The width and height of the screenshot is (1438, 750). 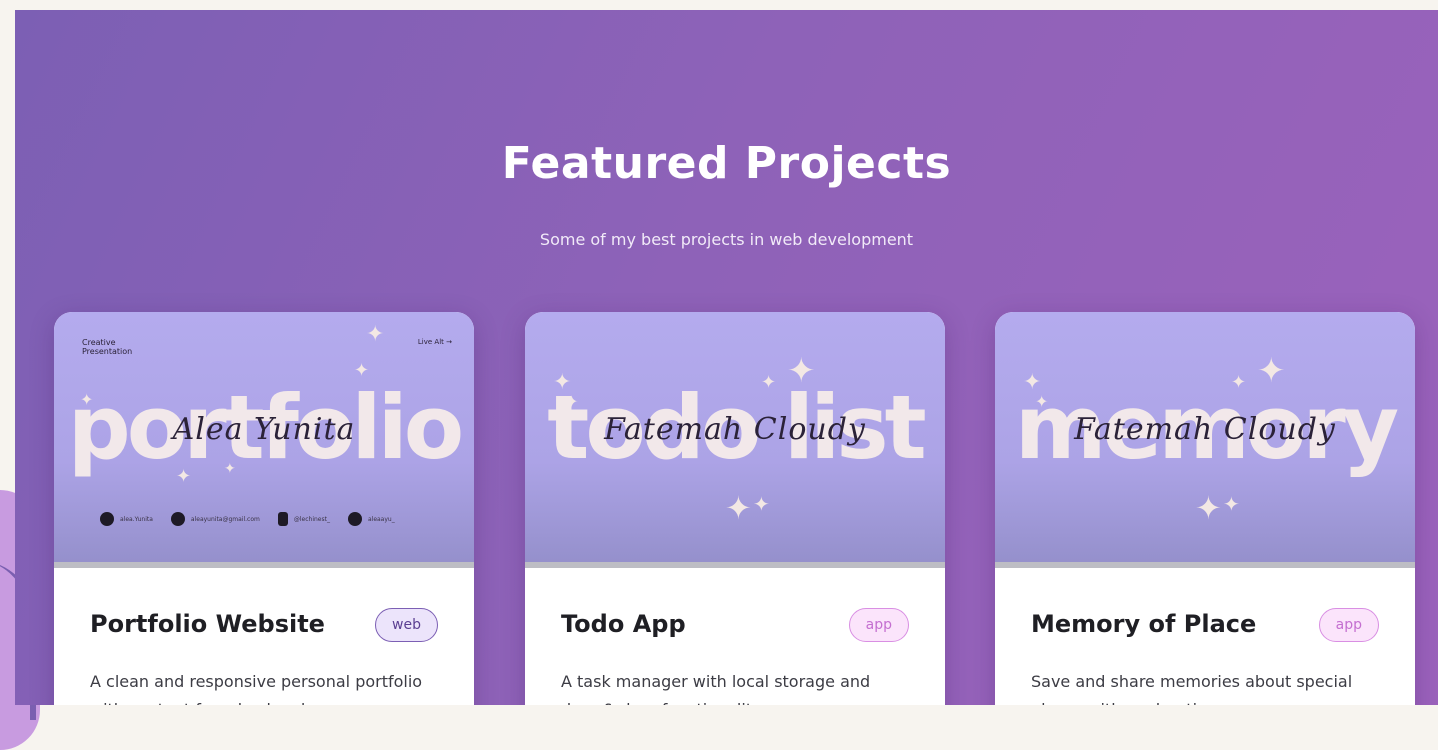 I want to click on linkedin-icon, so click(x=107, y=519).